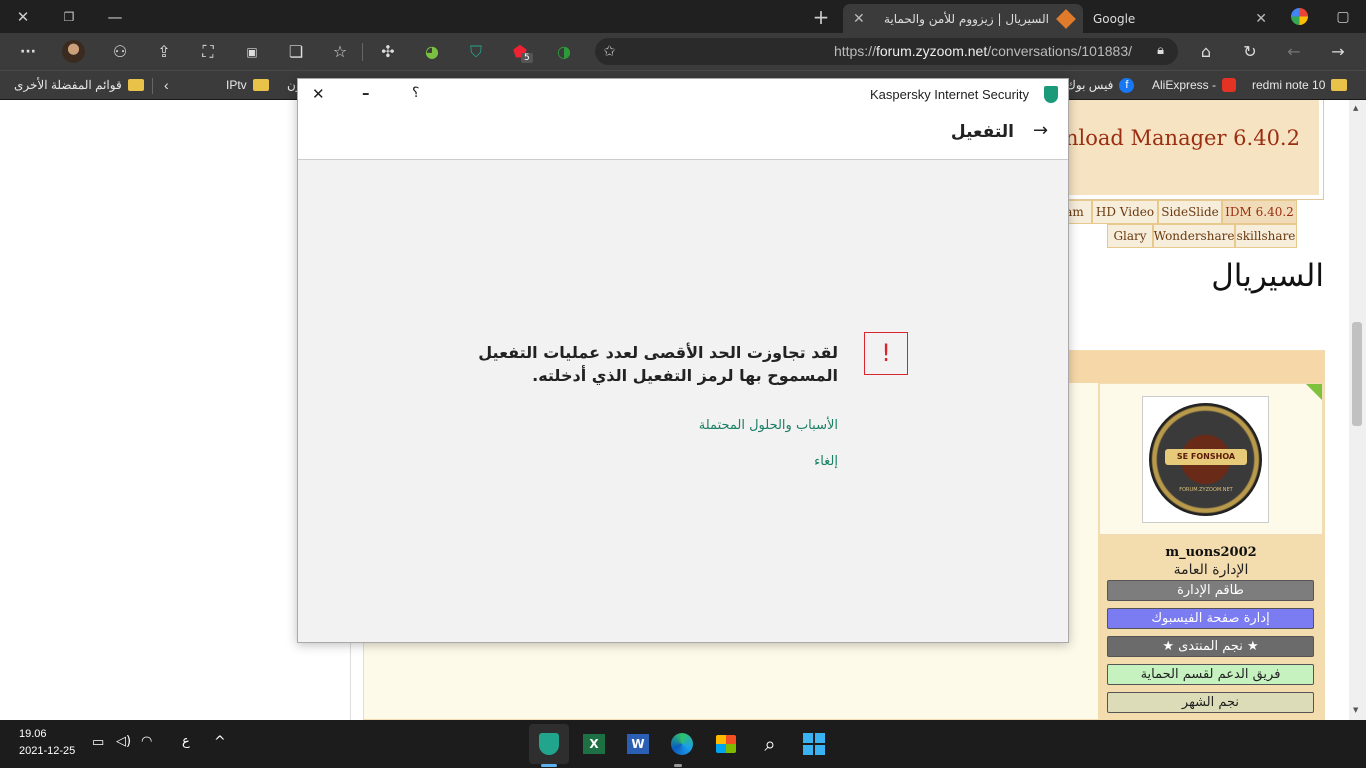  Describe the element at coordinates (47, 751) in the screenshot. I see `clock-date: 2021-12-25` at that location.